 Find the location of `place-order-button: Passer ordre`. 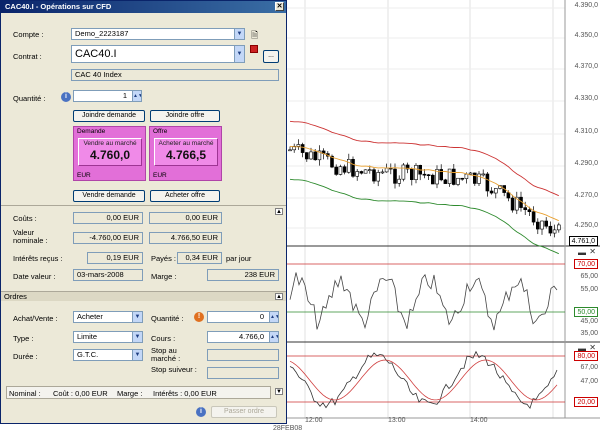

place-order-button: Passer ordre is located at coordinates (244, 412).